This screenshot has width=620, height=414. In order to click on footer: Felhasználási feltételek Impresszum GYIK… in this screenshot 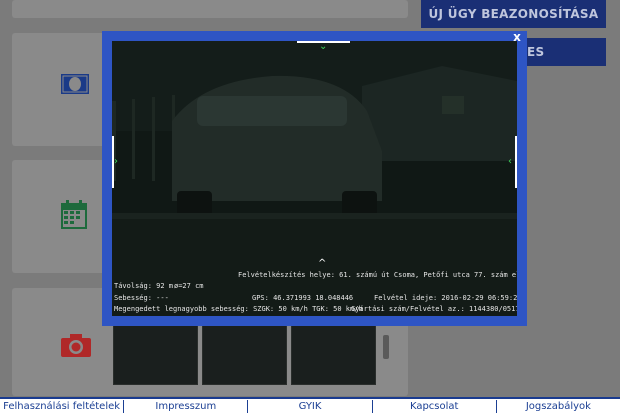, I will do `click(310, 405)`.